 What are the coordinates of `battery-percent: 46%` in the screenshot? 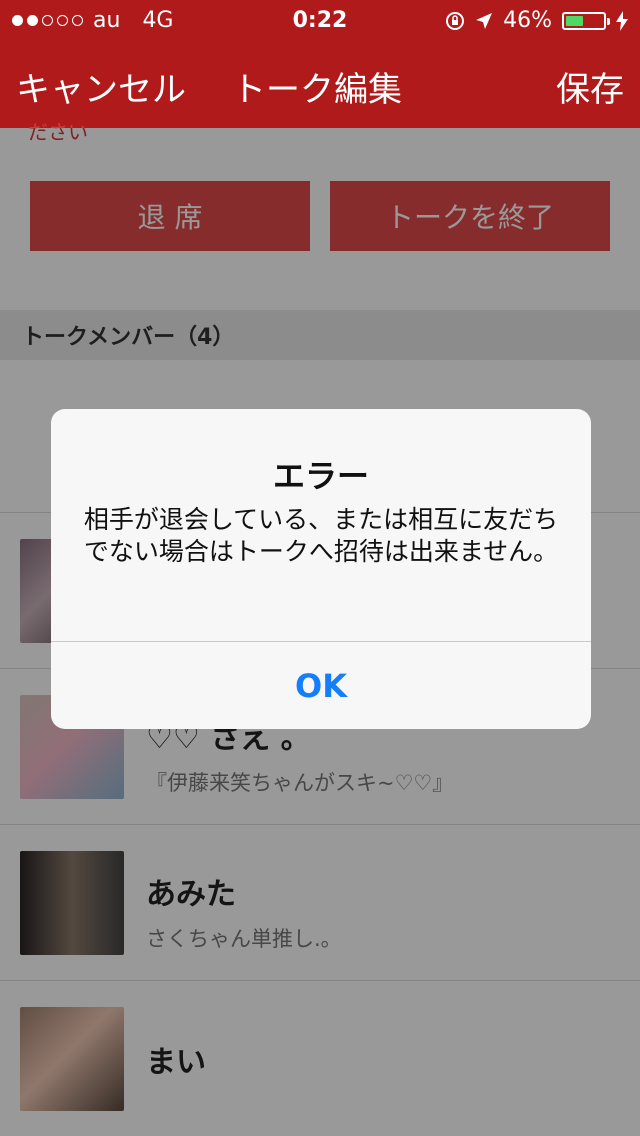 It's located at (527, 20).